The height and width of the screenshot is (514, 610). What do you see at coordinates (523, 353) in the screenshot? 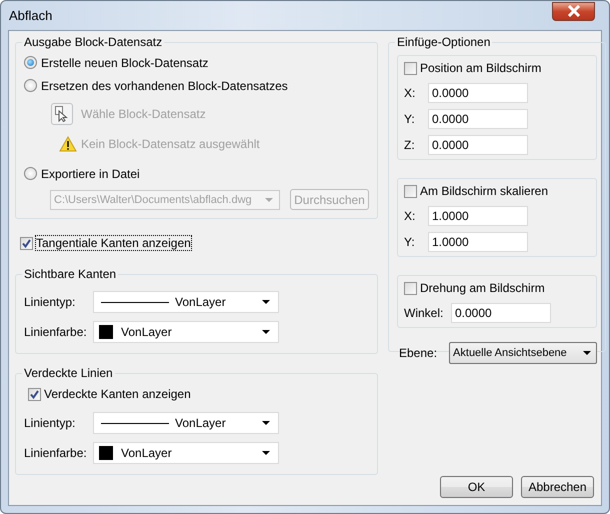
I see `layer-dropdown: Aktuelle Ansichtsebene` at bounding box center [523, 353].